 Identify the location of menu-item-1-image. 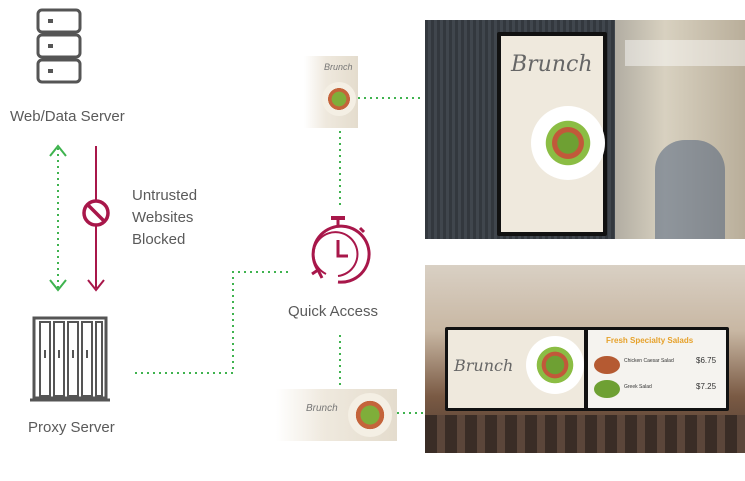
(607, 365).